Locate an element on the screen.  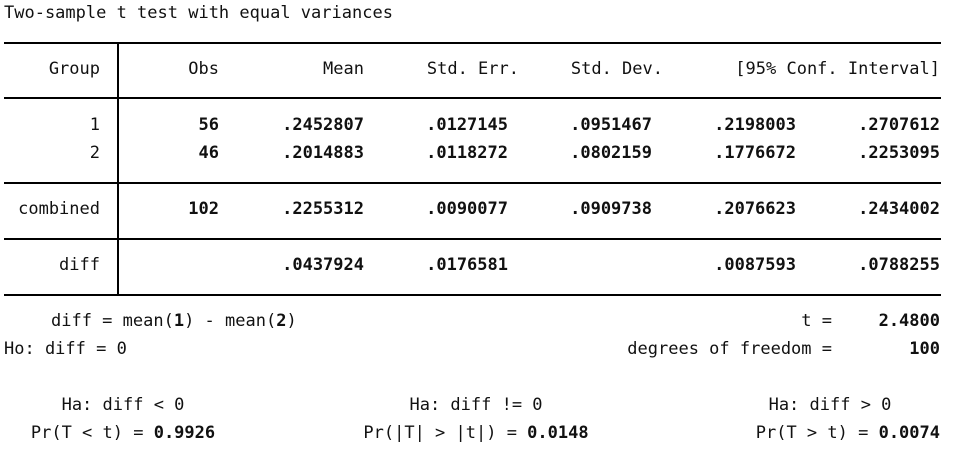
group-column-divider is located at coordinates (118, 169).